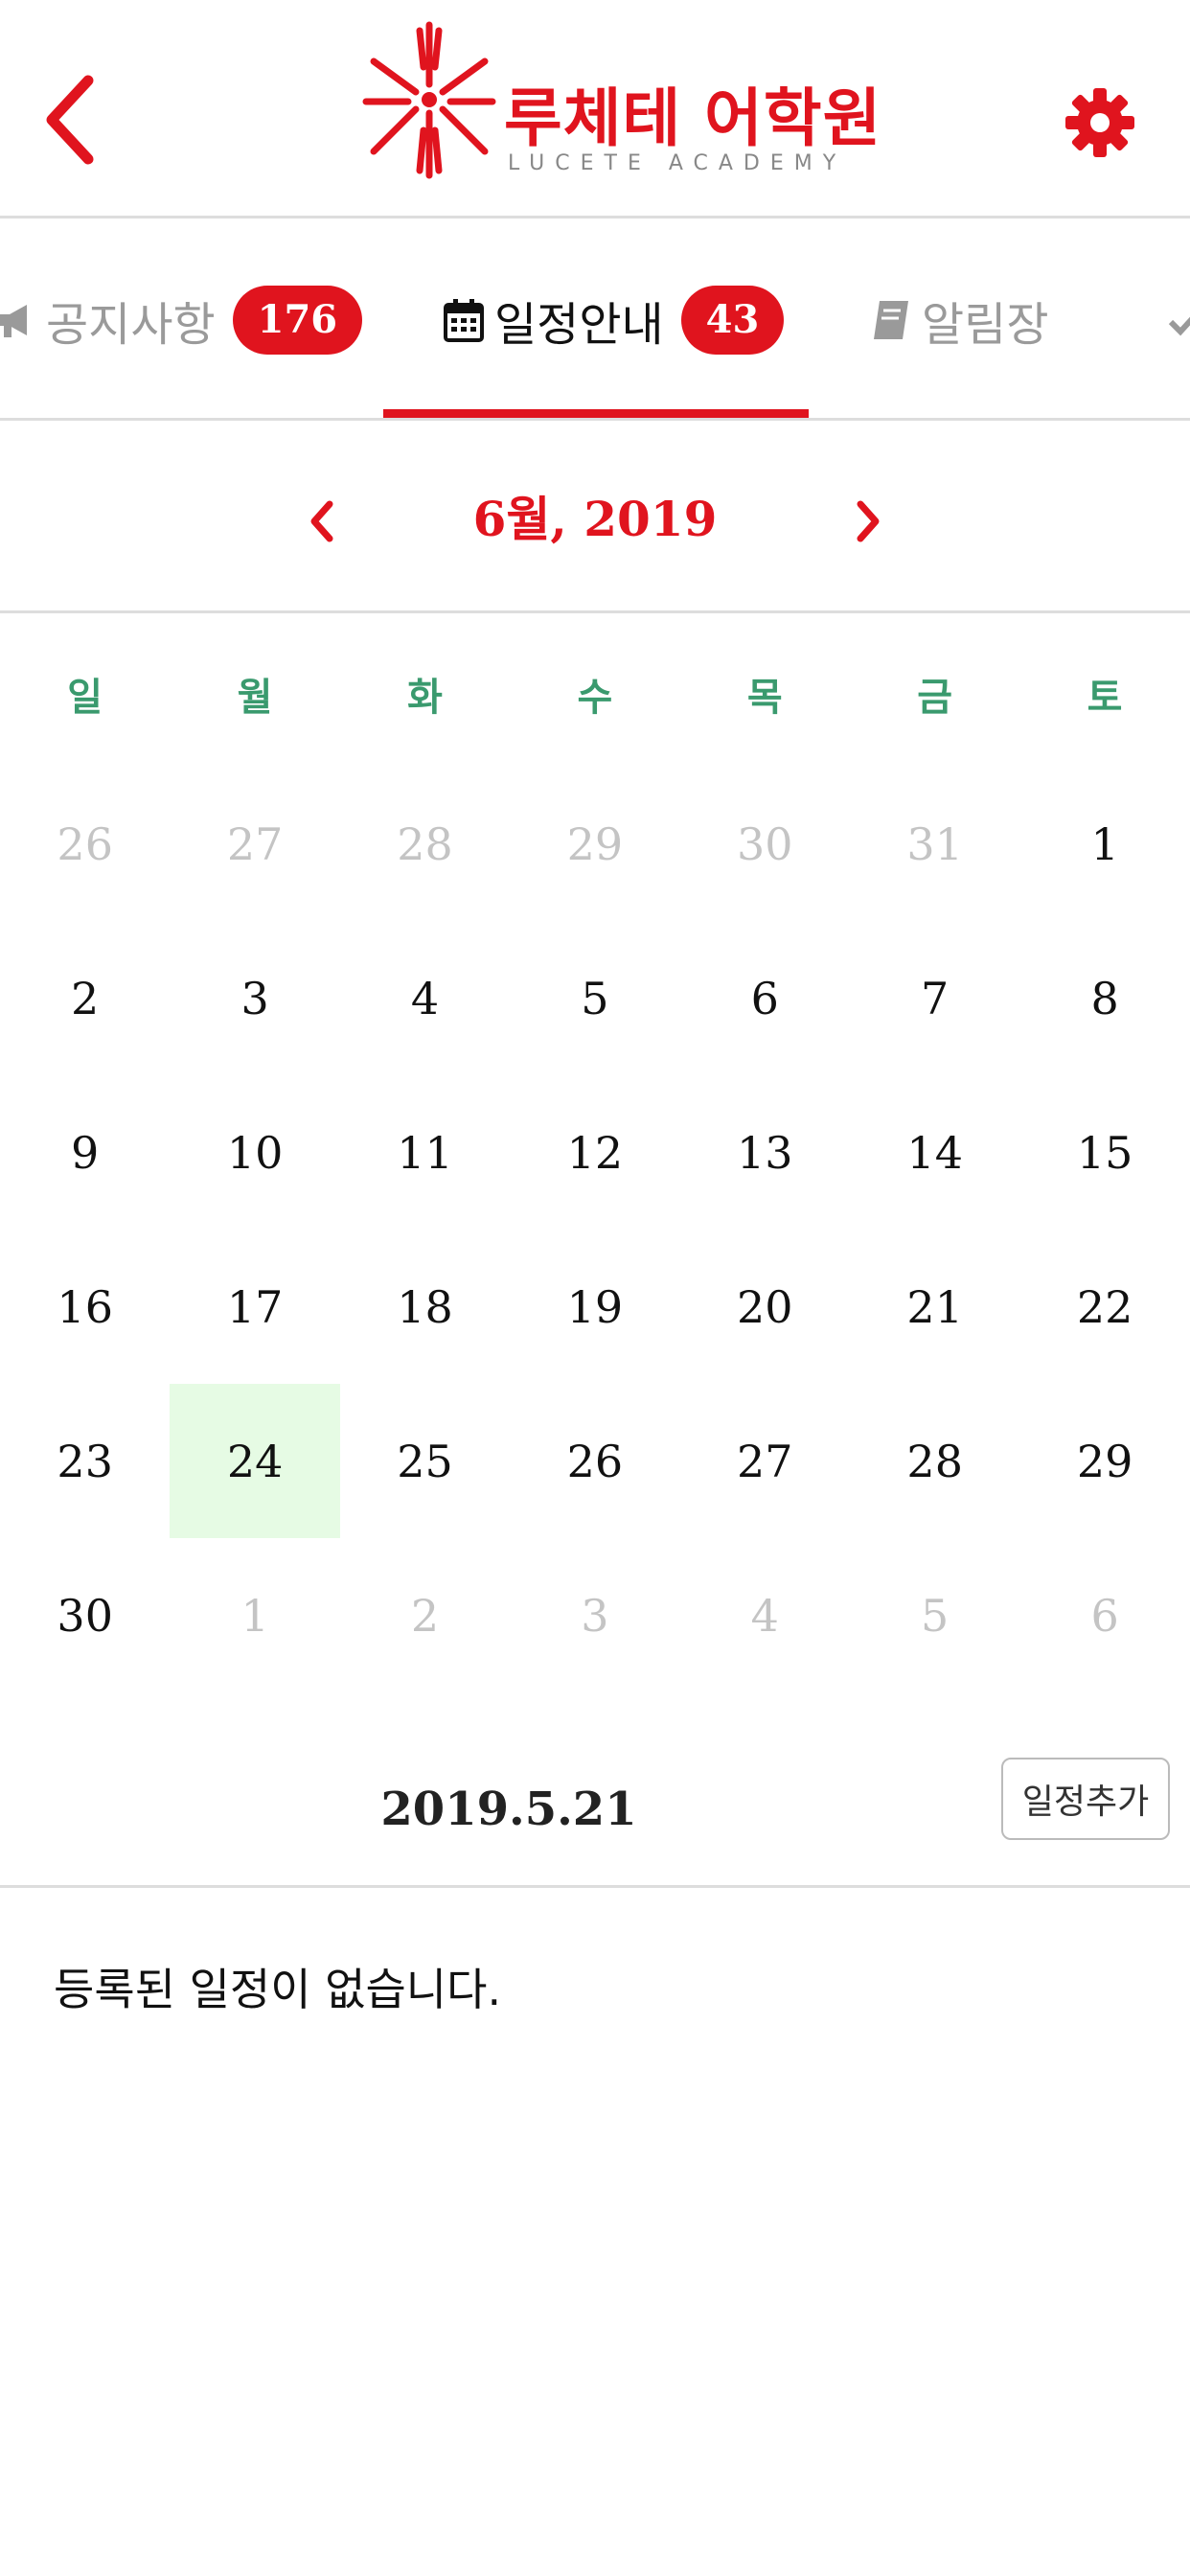  I want to click on app-header: 루체테 어학원 LUCETE ACADEMY, so click(595, 109).